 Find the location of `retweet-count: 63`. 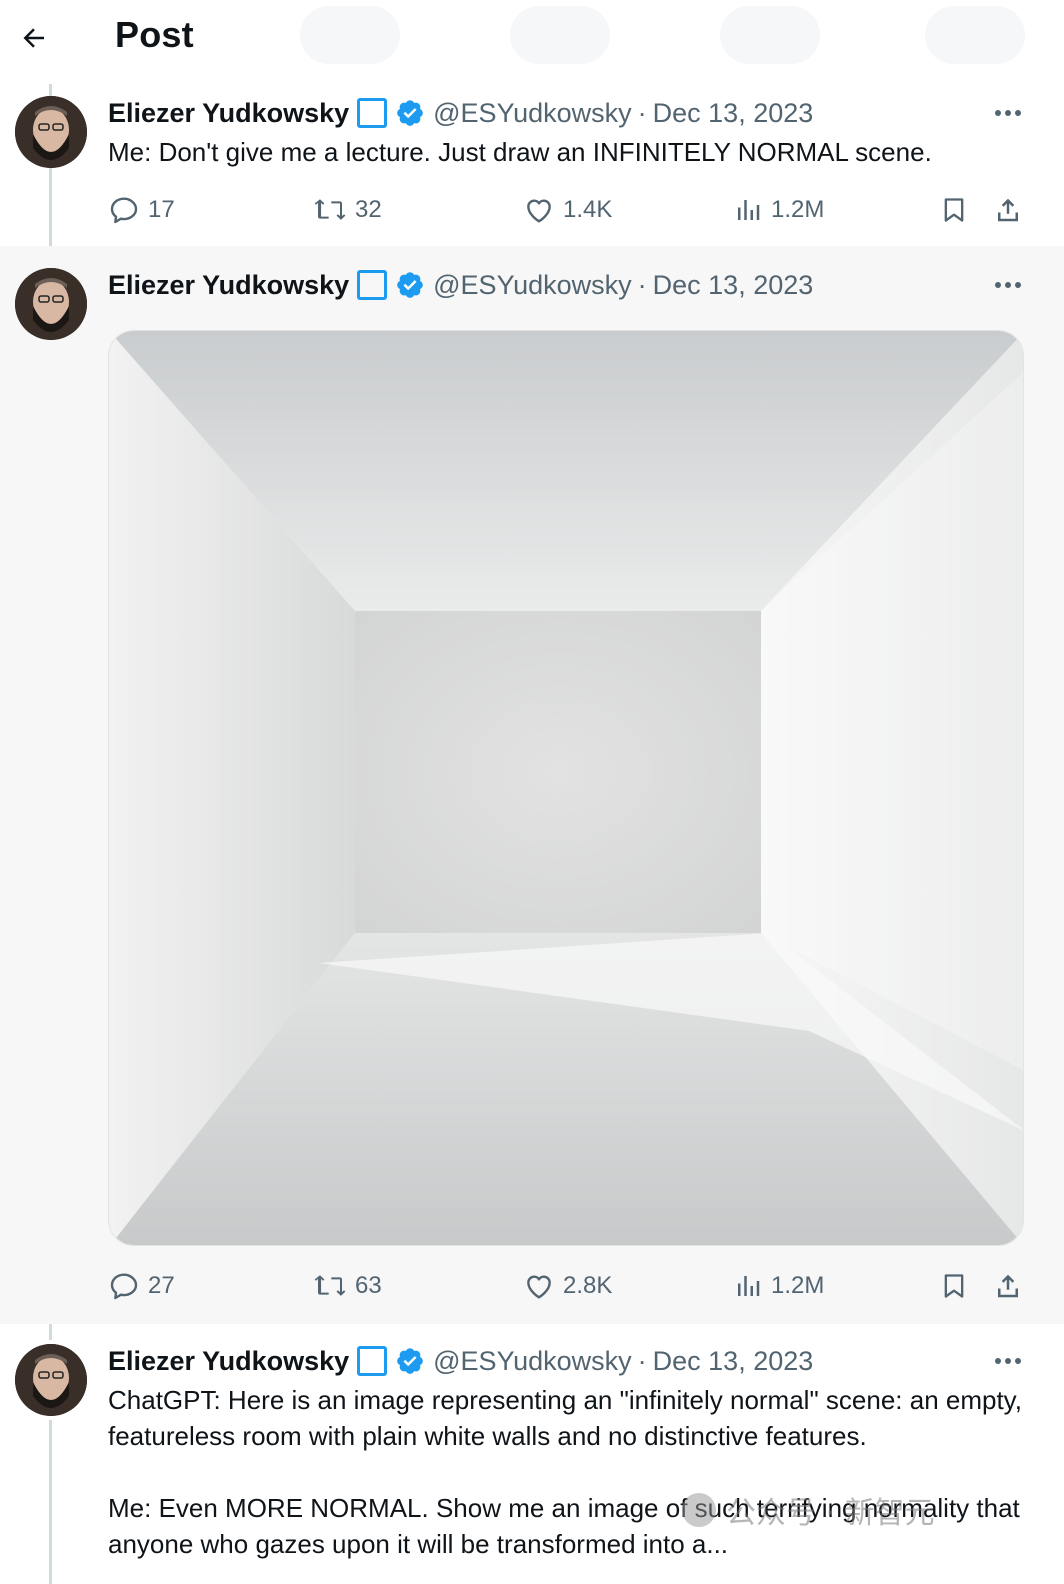

retweet-count: 63 is located at coordinates (368, 1285).